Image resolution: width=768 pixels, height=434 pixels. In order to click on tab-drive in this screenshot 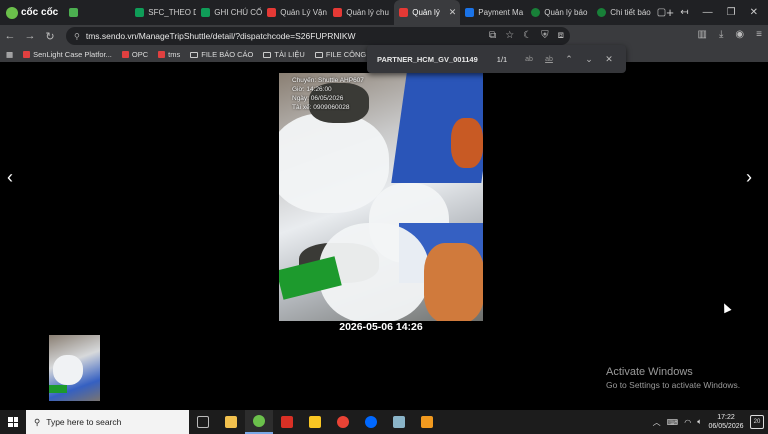, I will do `click(97, 12)`.